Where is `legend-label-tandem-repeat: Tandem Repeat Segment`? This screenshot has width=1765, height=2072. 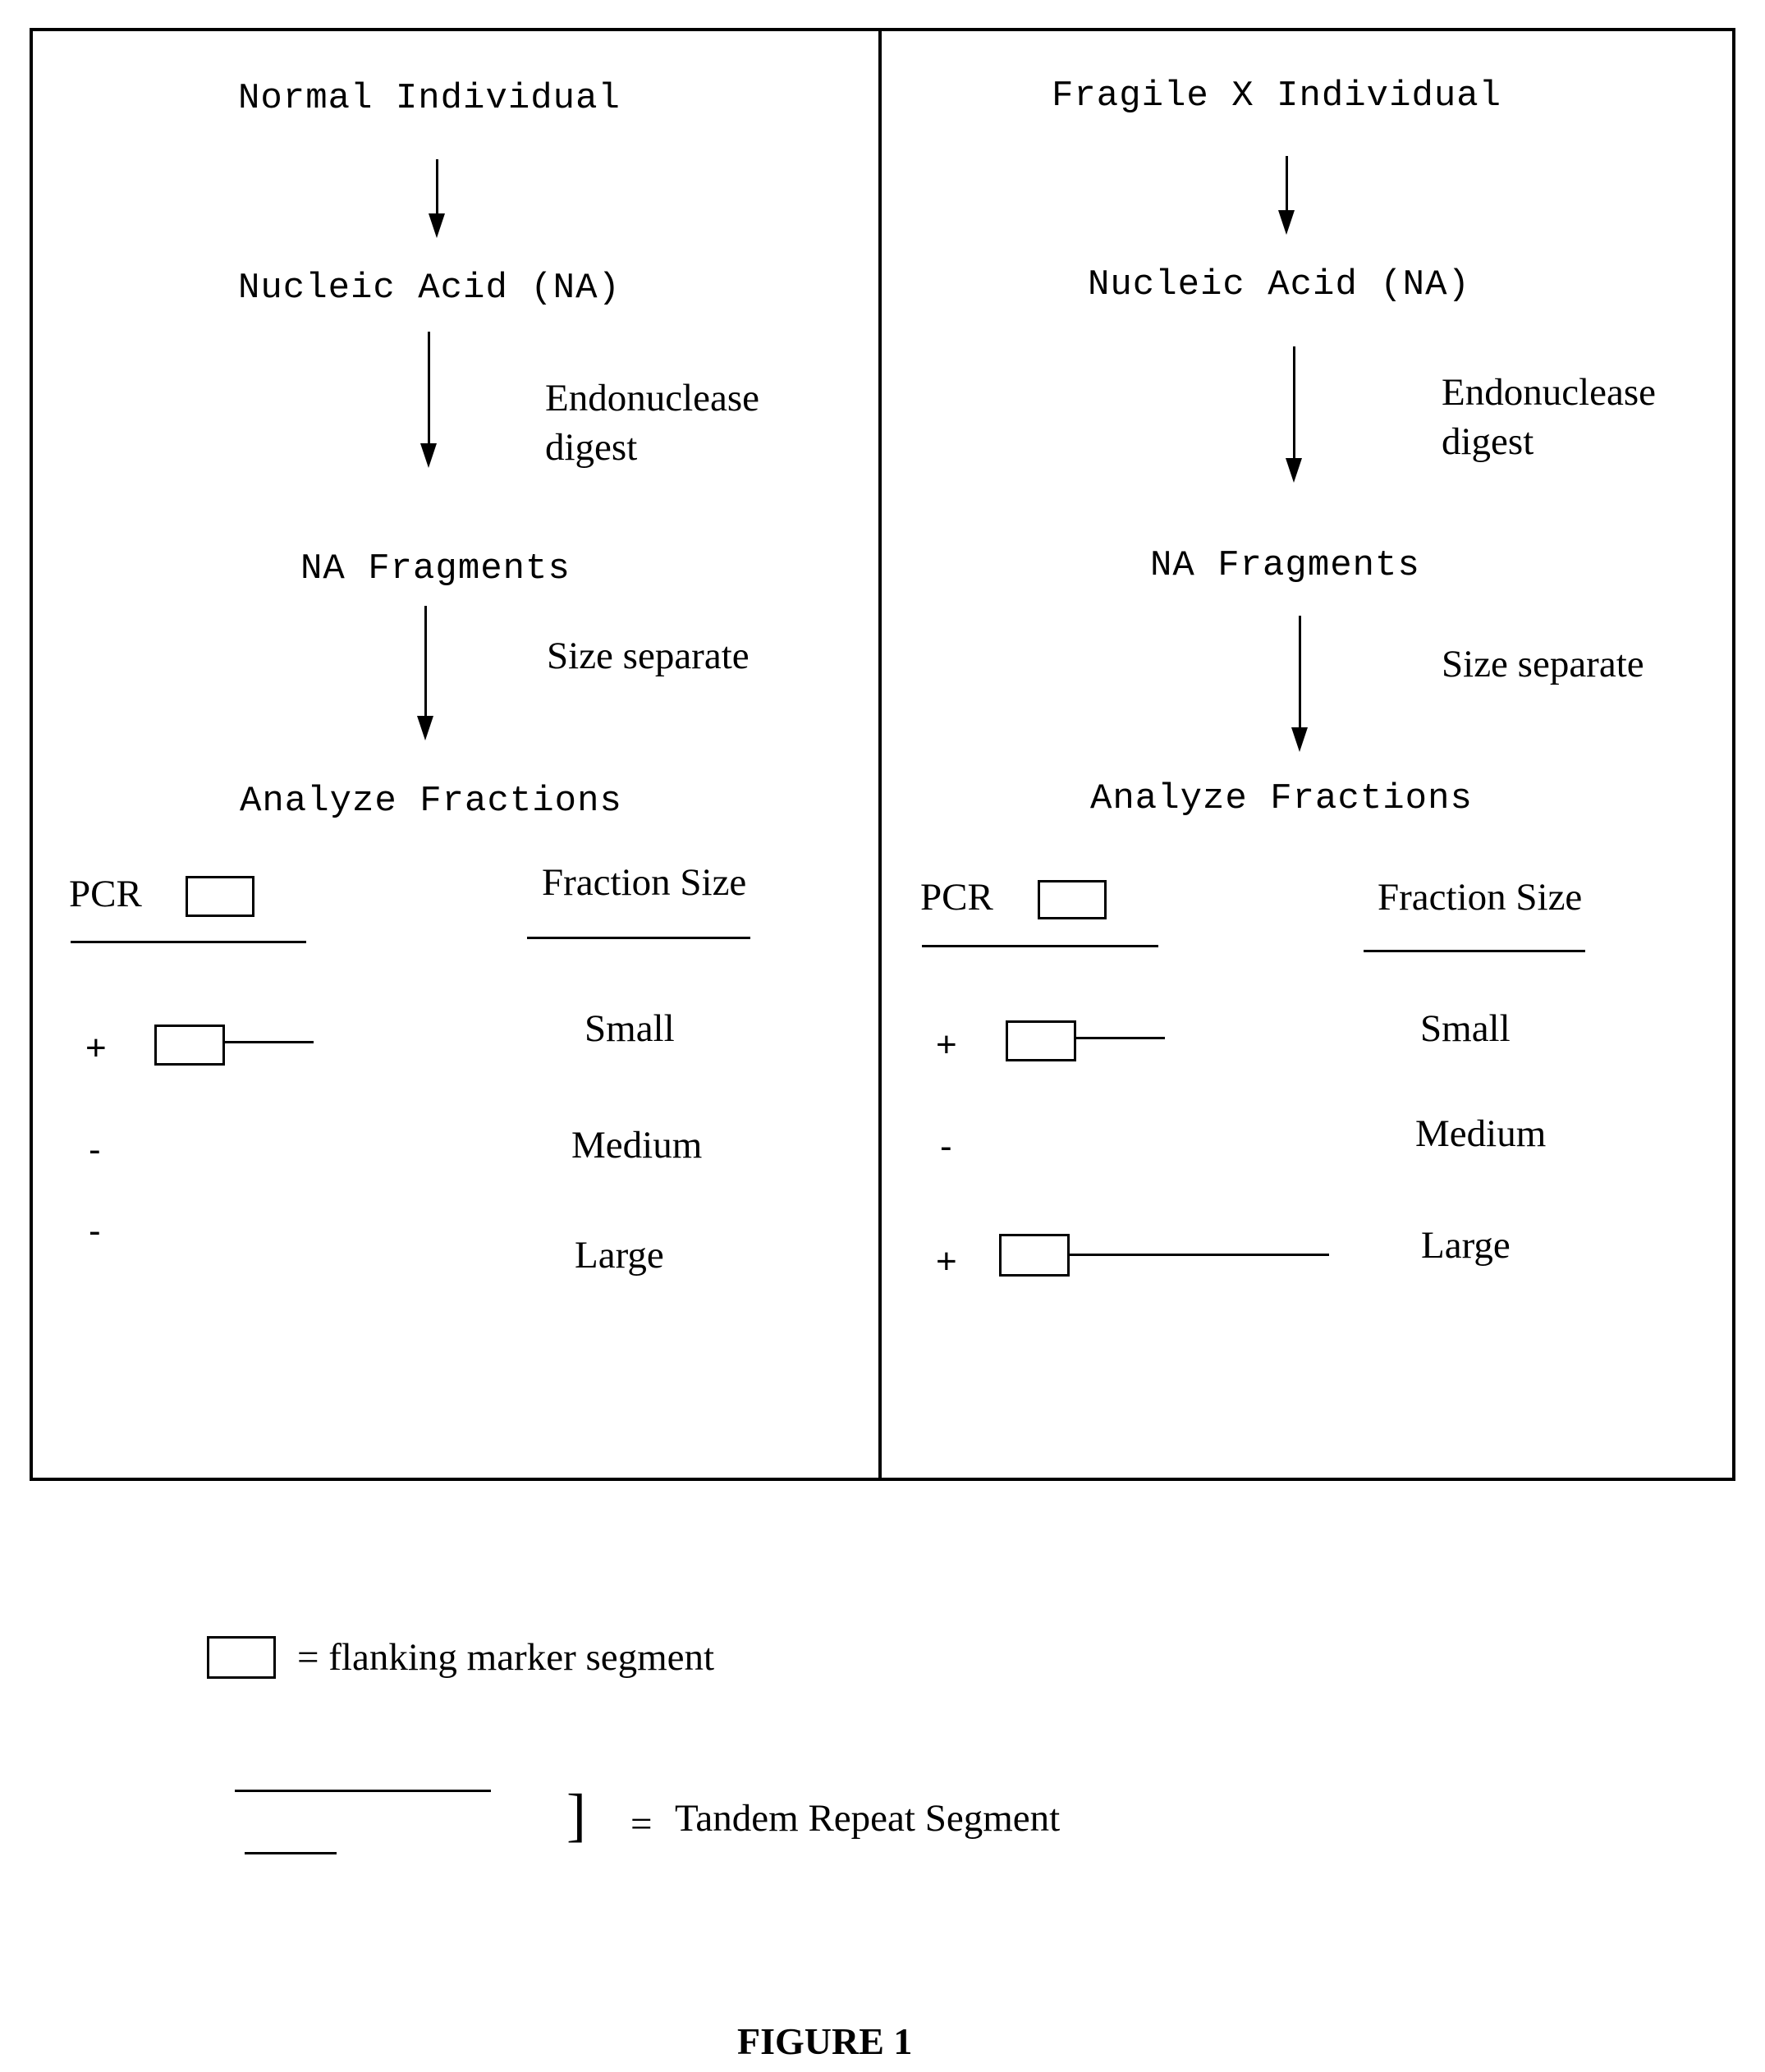
legend-label-tandem-repeat: Tandem Repeat Segment is located at coordinates (868, 1818).